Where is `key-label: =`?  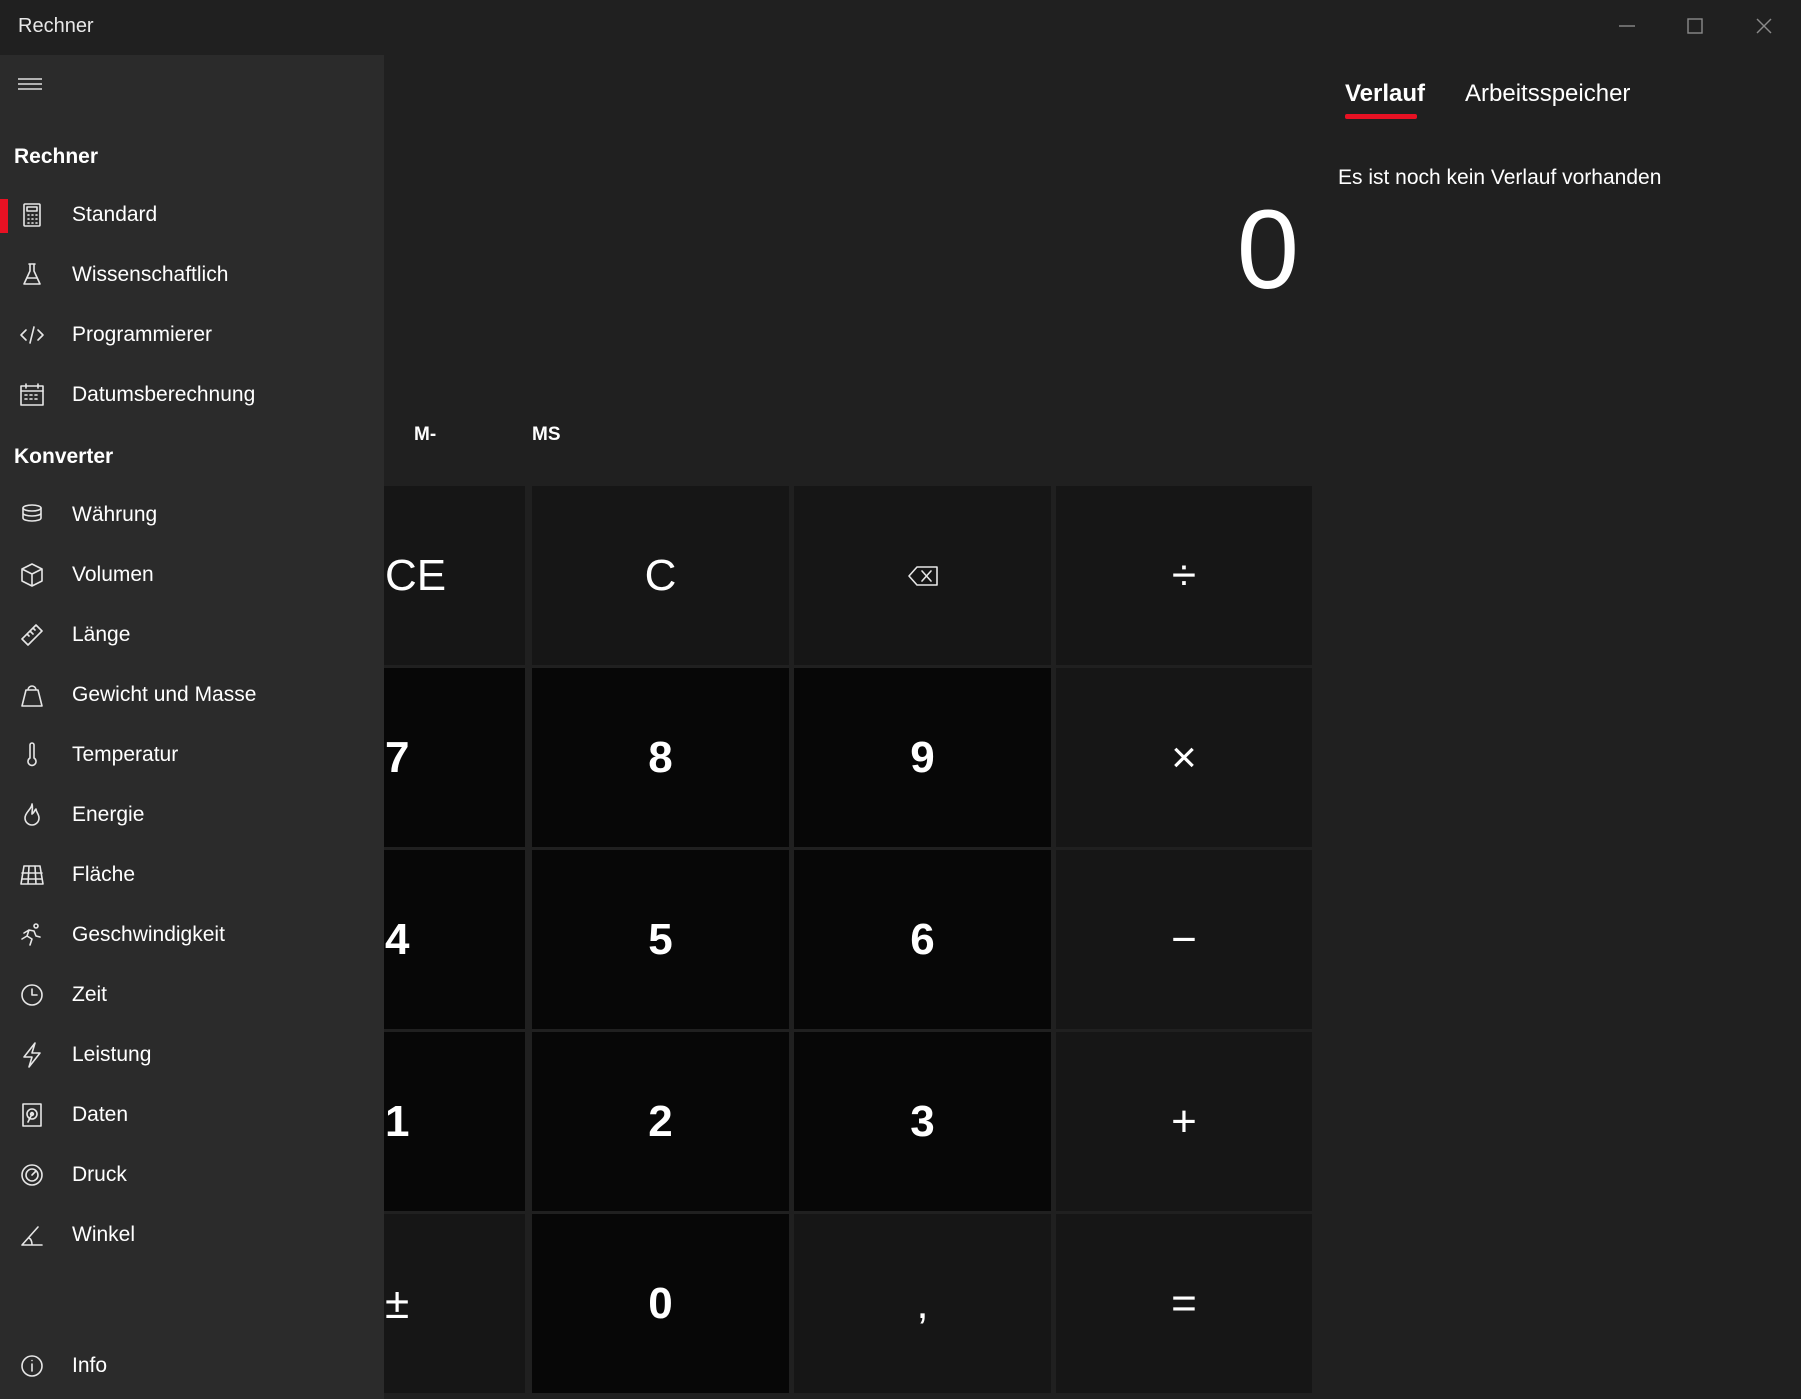 key-label: = is located at coordinates (1184, 1303).